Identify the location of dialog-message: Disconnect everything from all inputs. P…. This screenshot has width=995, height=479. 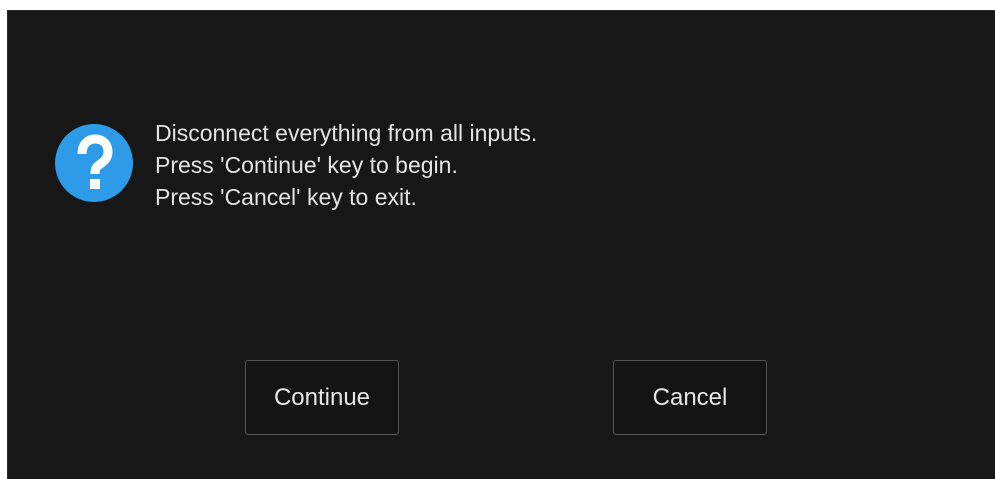
(346, 165).